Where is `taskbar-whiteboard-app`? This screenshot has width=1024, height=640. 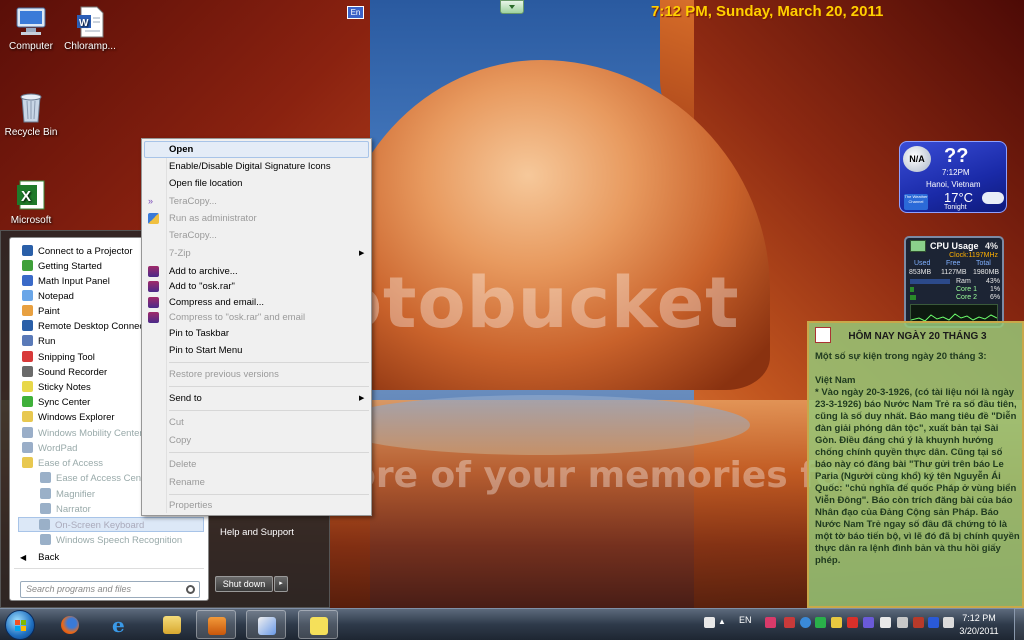
taskbar-whiteboard-app is located at coordinates (266, 624).